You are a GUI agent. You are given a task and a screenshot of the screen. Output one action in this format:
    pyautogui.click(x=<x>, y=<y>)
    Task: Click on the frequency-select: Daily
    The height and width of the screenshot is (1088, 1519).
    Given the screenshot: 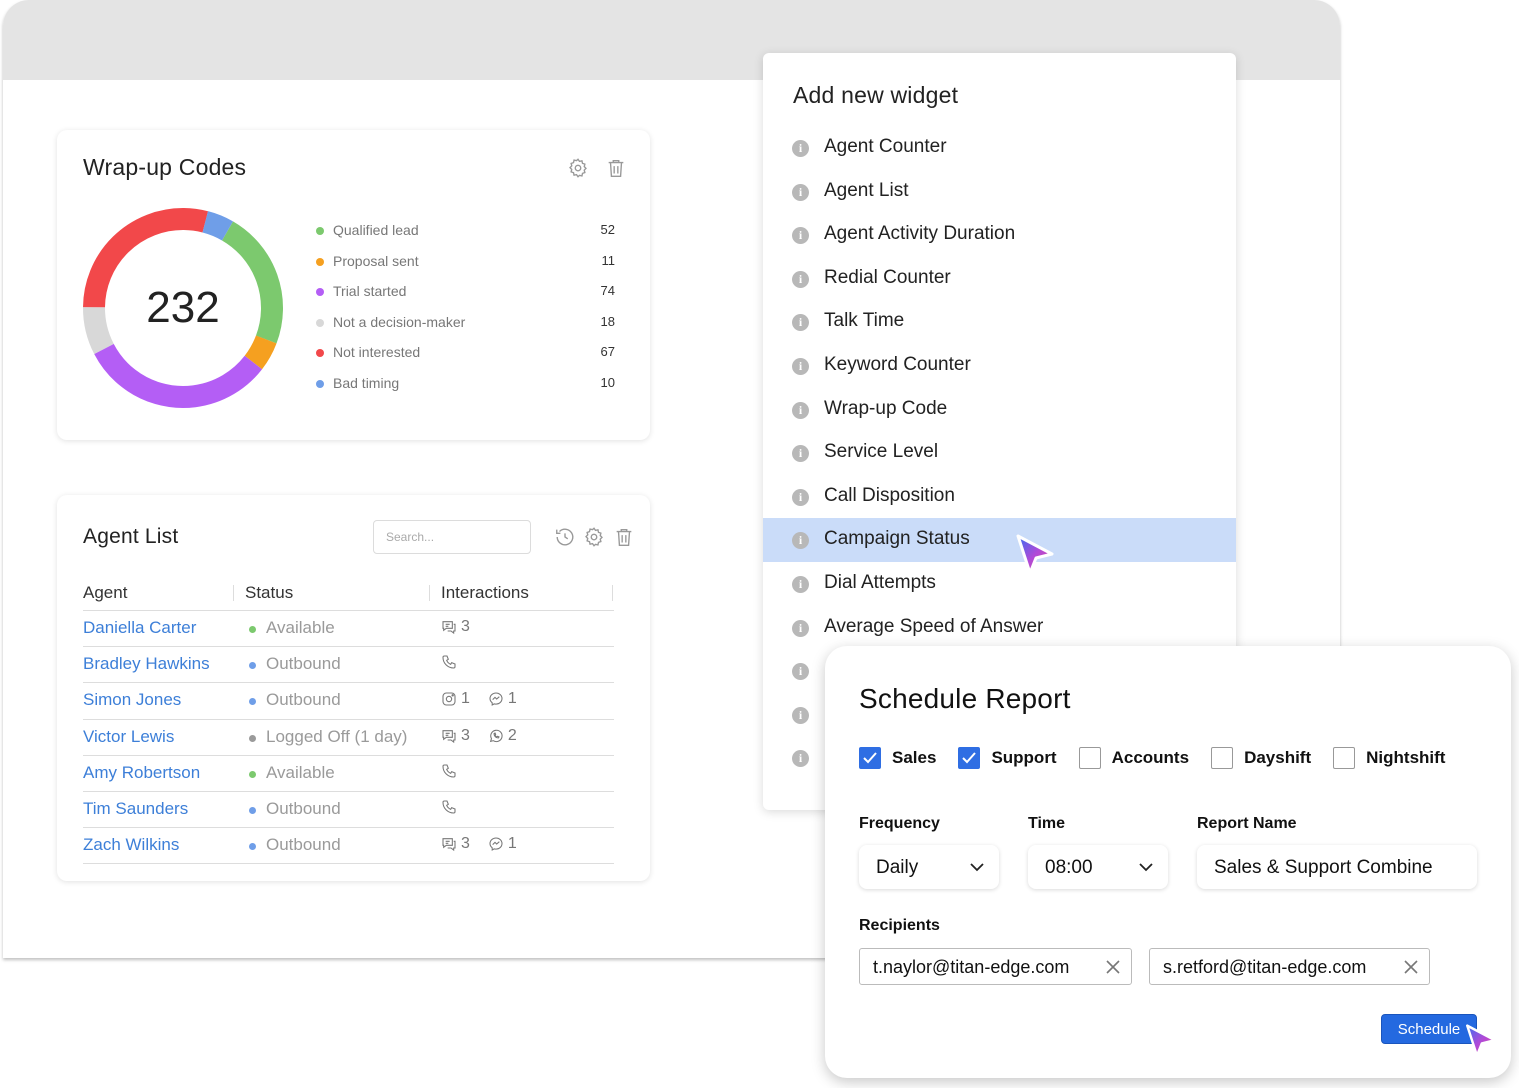 What is the action you would take?
    pyautogui.click(x=929, y=867)
    